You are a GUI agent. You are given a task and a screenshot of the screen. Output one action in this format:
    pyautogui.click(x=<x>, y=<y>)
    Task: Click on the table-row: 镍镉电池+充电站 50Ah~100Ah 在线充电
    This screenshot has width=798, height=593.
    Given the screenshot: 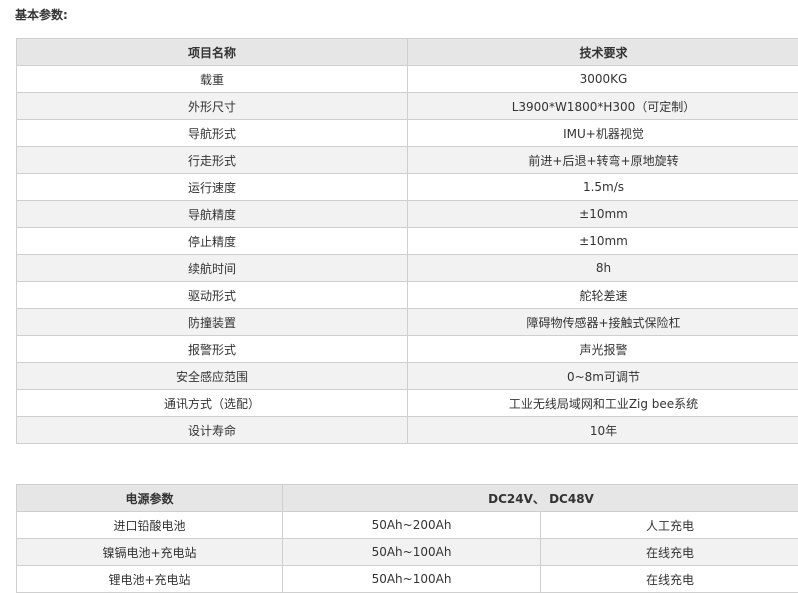 What is the action you would take?
    pyautogui.click(x=407, y=552)
    